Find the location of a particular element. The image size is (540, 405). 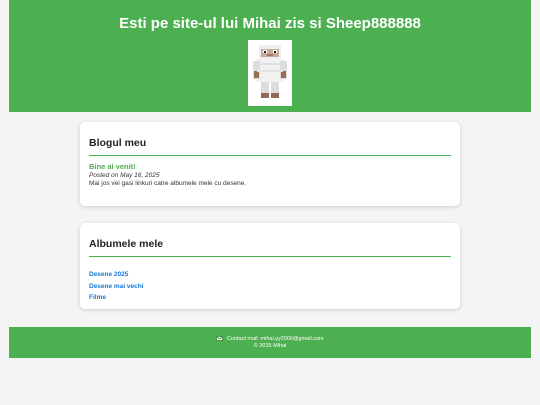

album-item: Desene mai vechi is located at coordinates (116, 282).